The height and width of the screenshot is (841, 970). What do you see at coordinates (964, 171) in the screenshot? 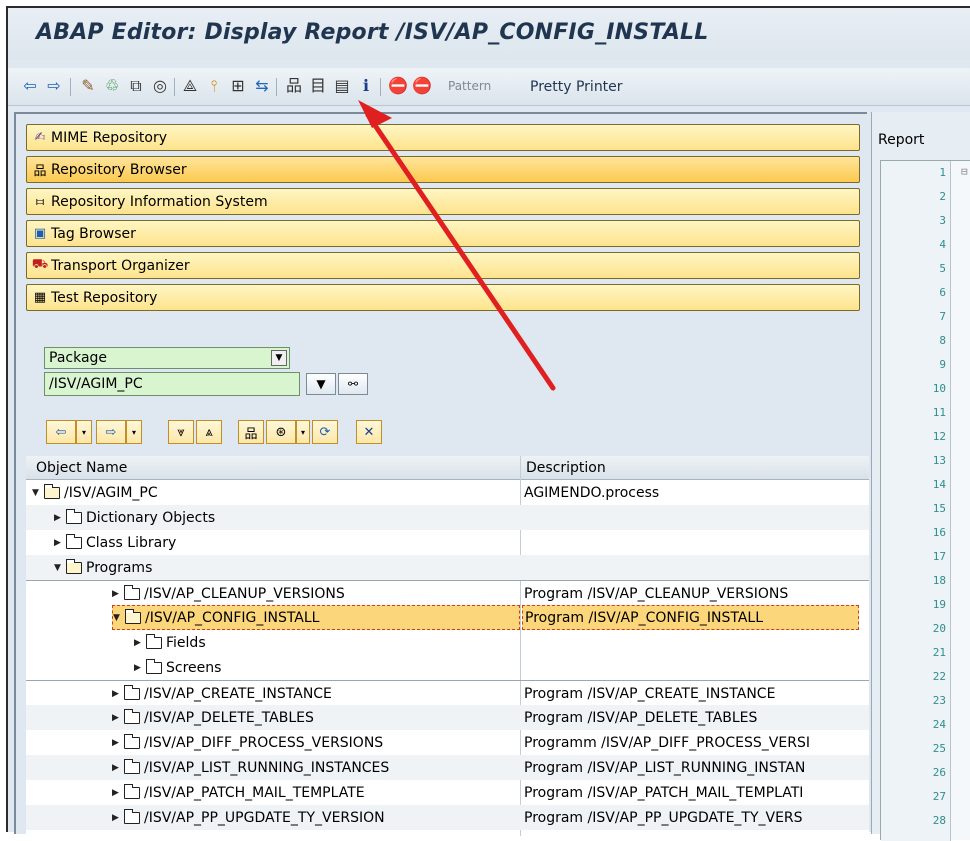
I see `fold-marker-icon: ⊟` at bounding box center [964, 171].